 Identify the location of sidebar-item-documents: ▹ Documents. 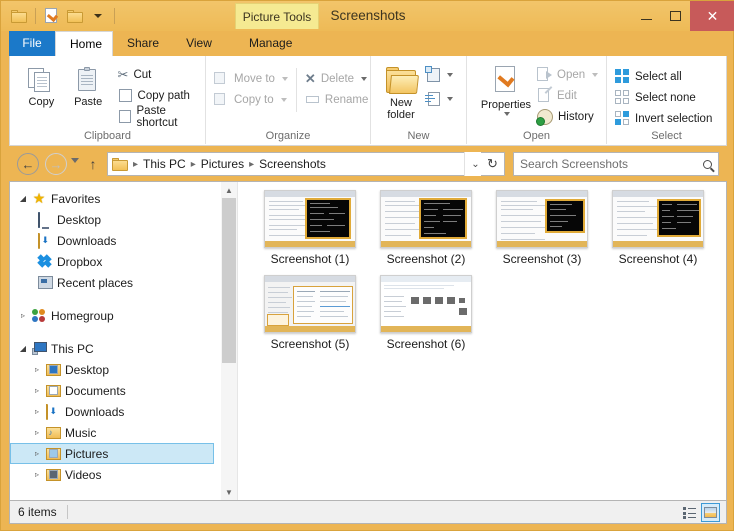
(116, 390).